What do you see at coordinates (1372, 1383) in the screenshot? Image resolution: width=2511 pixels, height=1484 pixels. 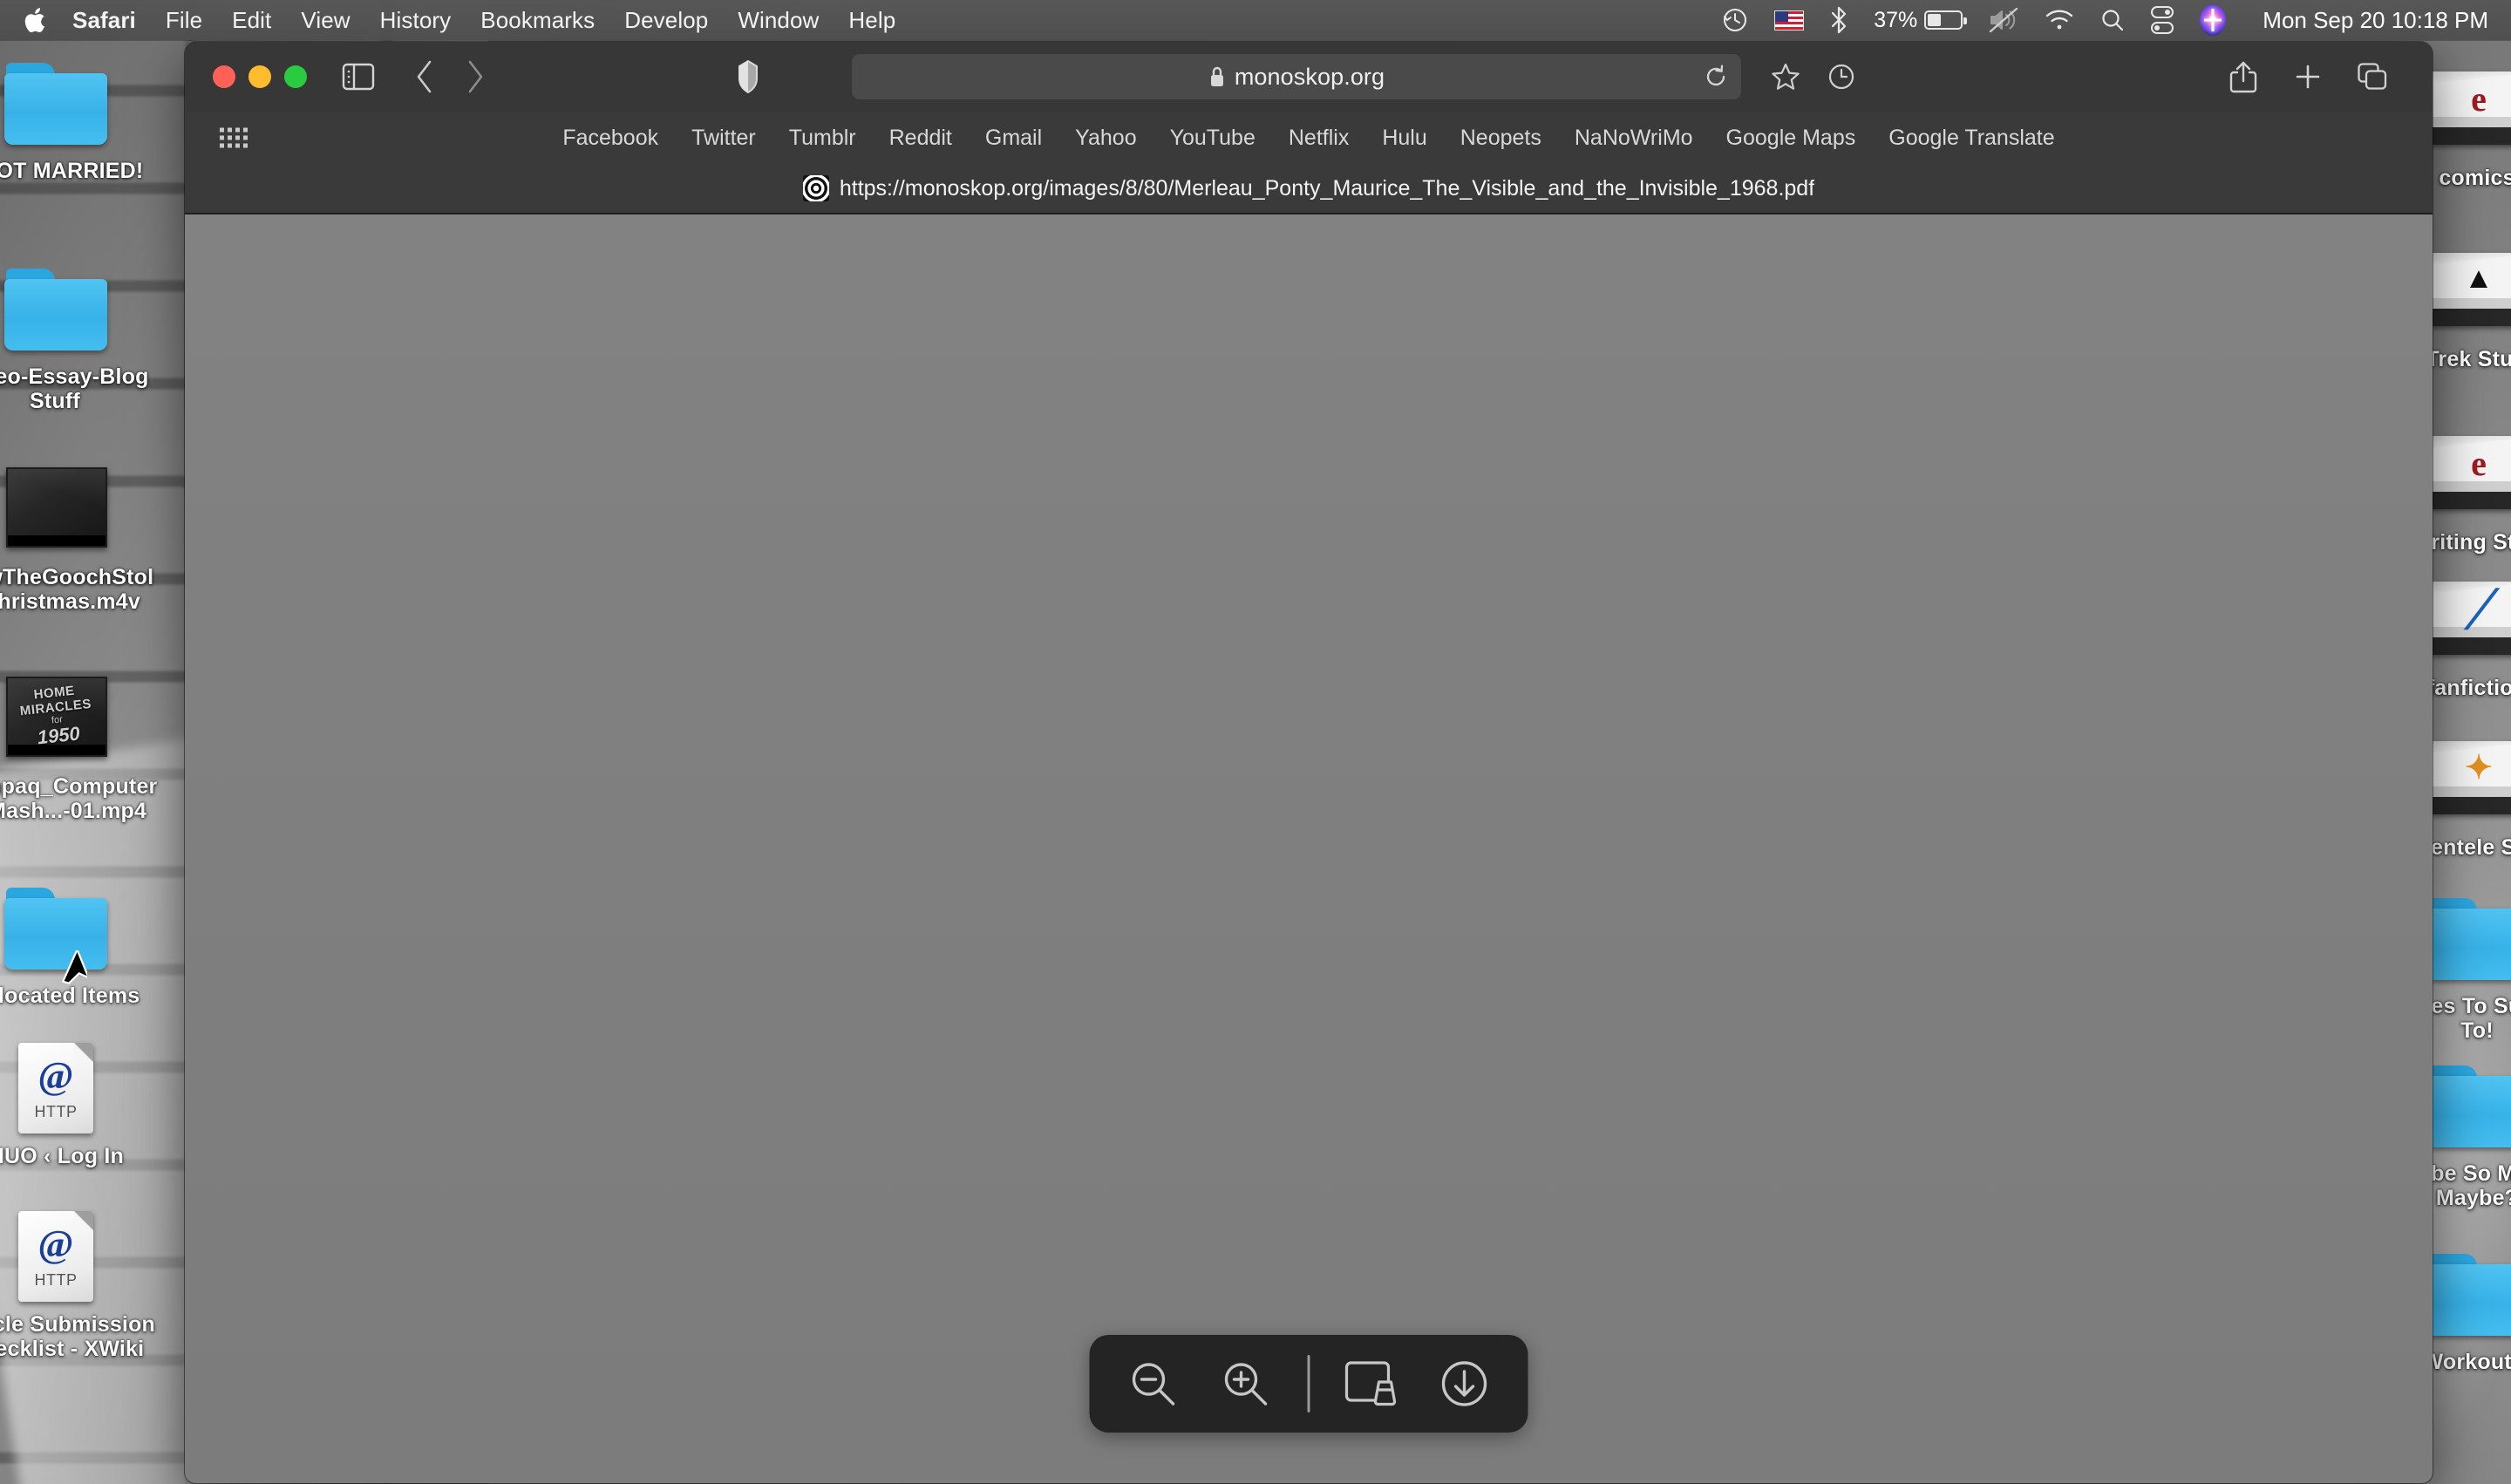 I see `open-in-preview-icon` at bounding box center [1372, 1383].